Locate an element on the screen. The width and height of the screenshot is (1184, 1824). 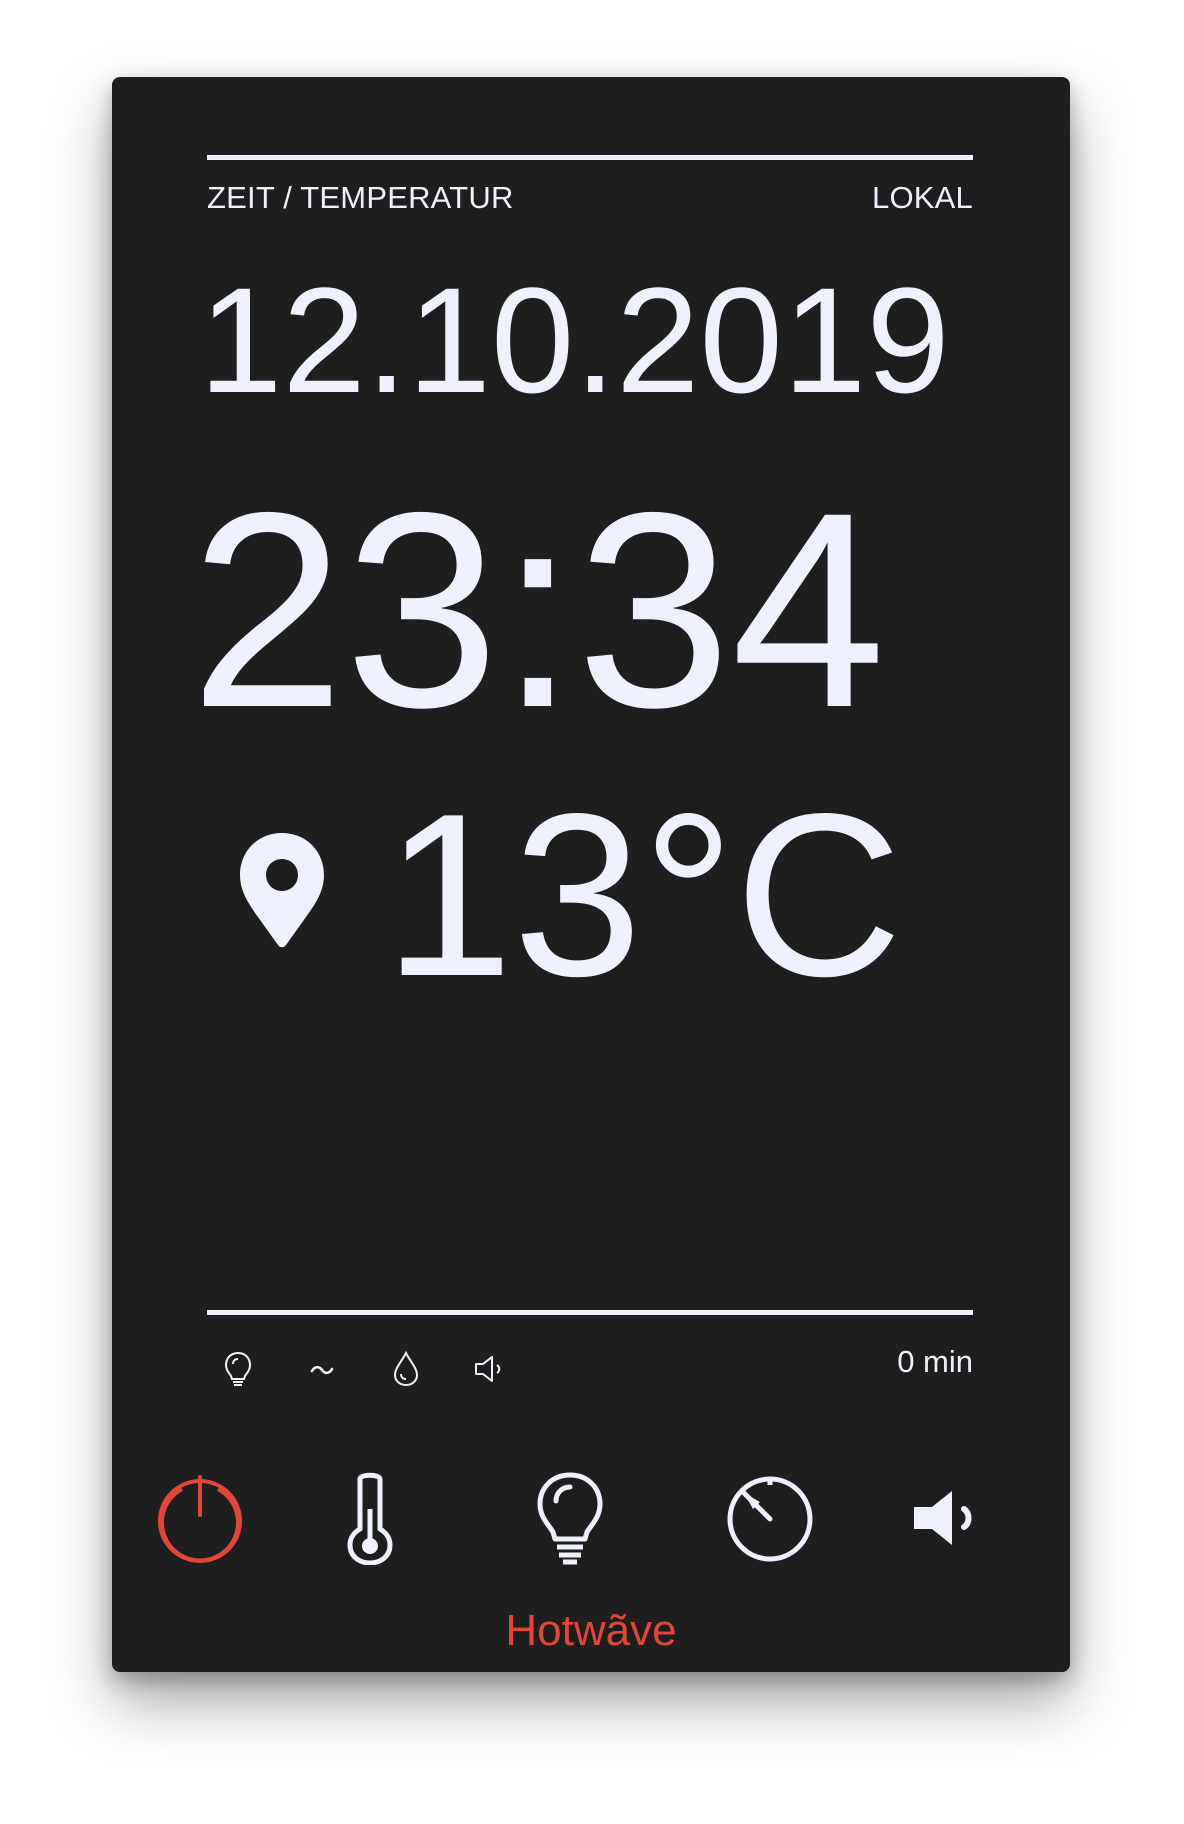
thermometer-icon is located at coordinates (370, 1517).